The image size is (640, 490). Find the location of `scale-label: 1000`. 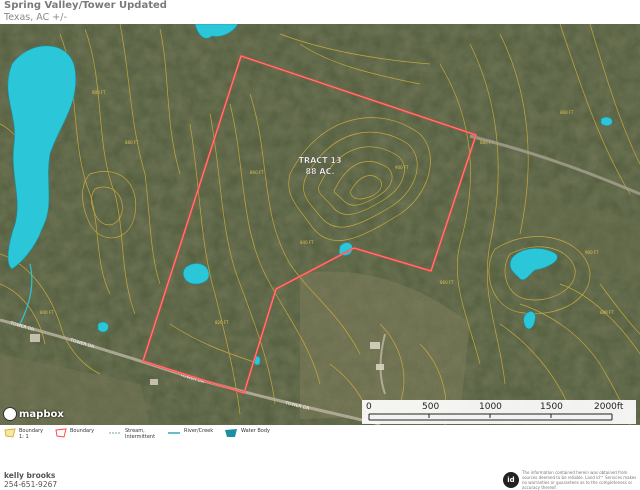

scale-label: 1000 is located at coordinates (490, 407).